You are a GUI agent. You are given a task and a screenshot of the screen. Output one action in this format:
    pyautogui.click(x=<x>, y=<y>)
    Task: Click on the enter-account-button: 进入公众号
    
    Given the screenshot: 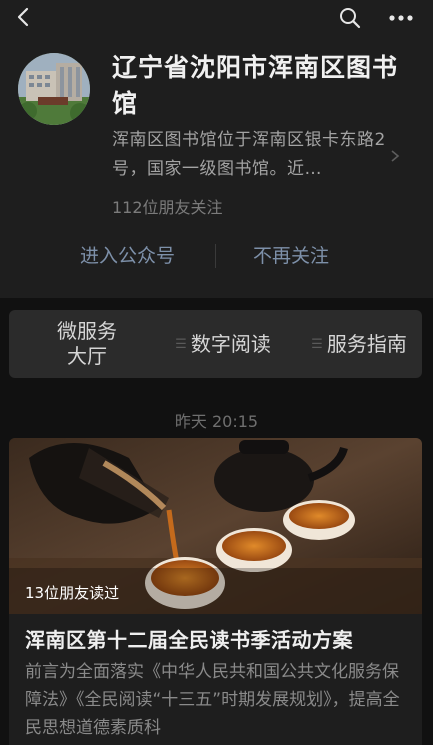 What is the action you would take?
    pyautogui.click(x=127, y=256)
    